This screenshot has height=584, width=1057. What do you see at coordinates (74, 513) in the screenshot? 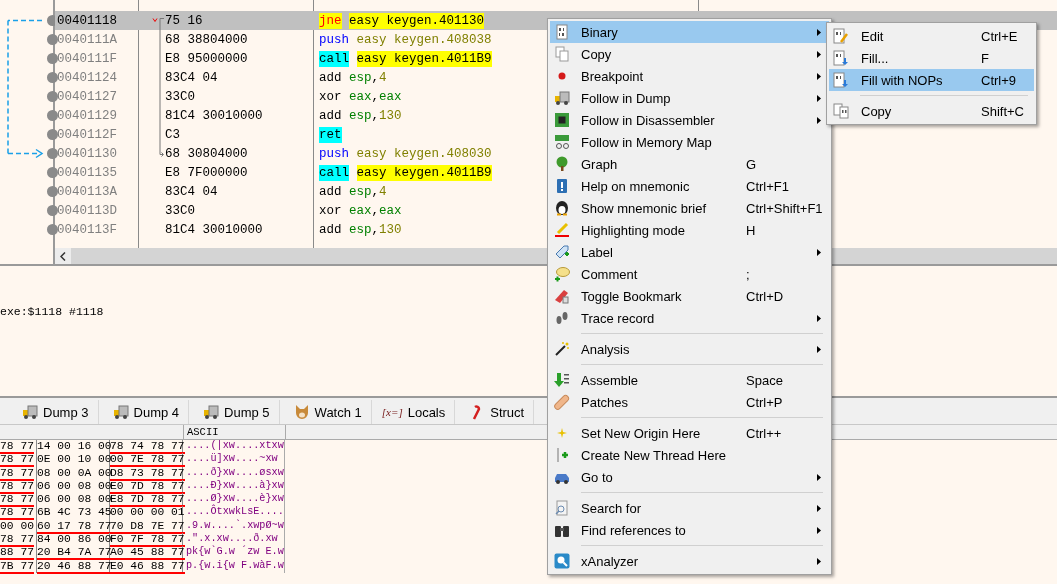
I see `hex-text: 6B 4C 73 45` at bounding box center [74, 513].